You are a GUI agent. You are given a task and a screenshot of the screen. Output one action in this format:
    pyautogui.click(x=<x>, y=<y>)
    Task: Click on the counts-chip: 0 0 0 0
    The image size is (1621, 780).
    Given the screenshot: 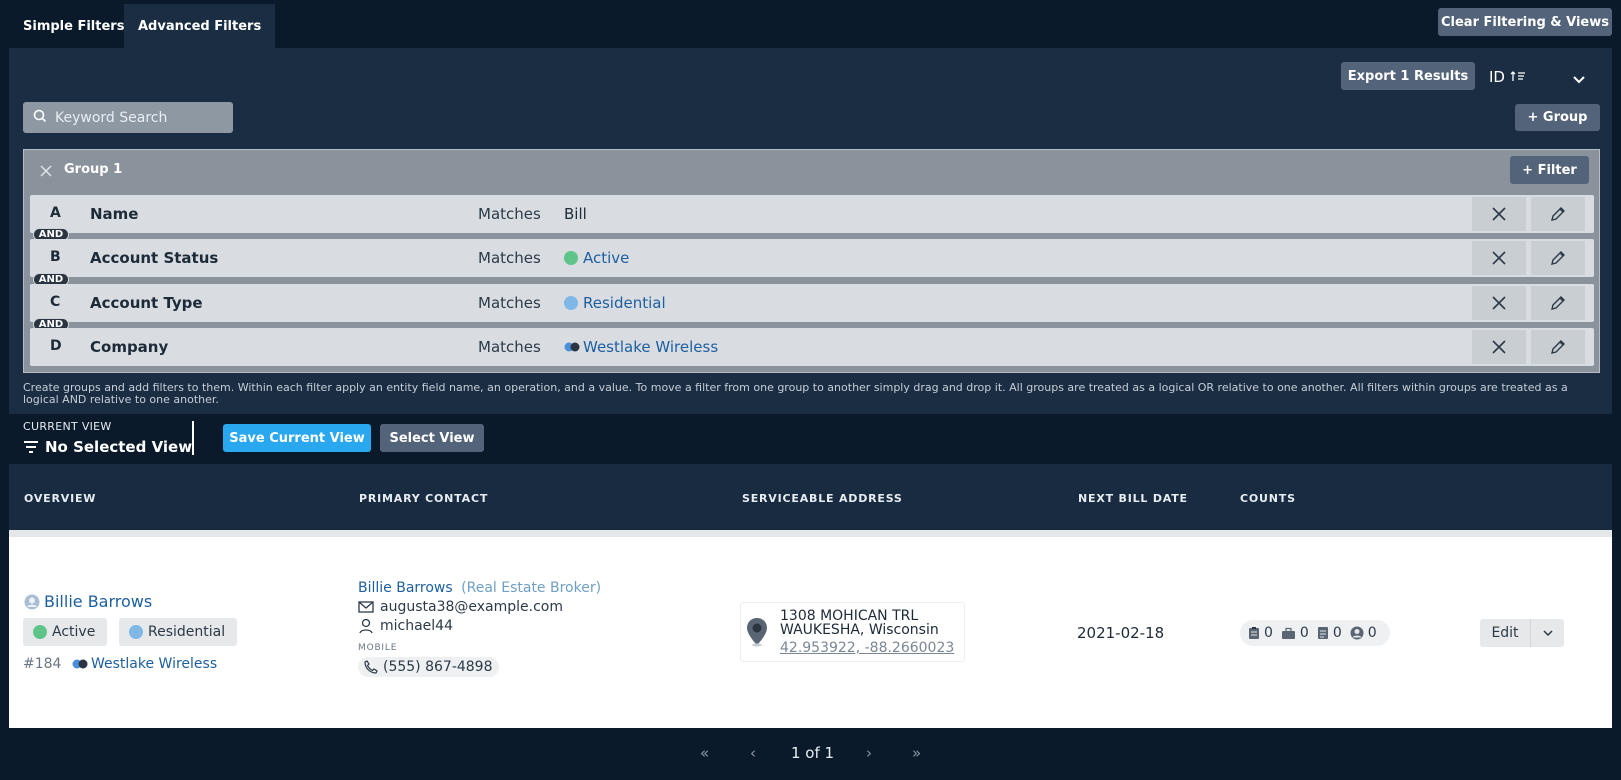 What is the action you would take?
    pyautogui.click(x=1315, y=633)
    